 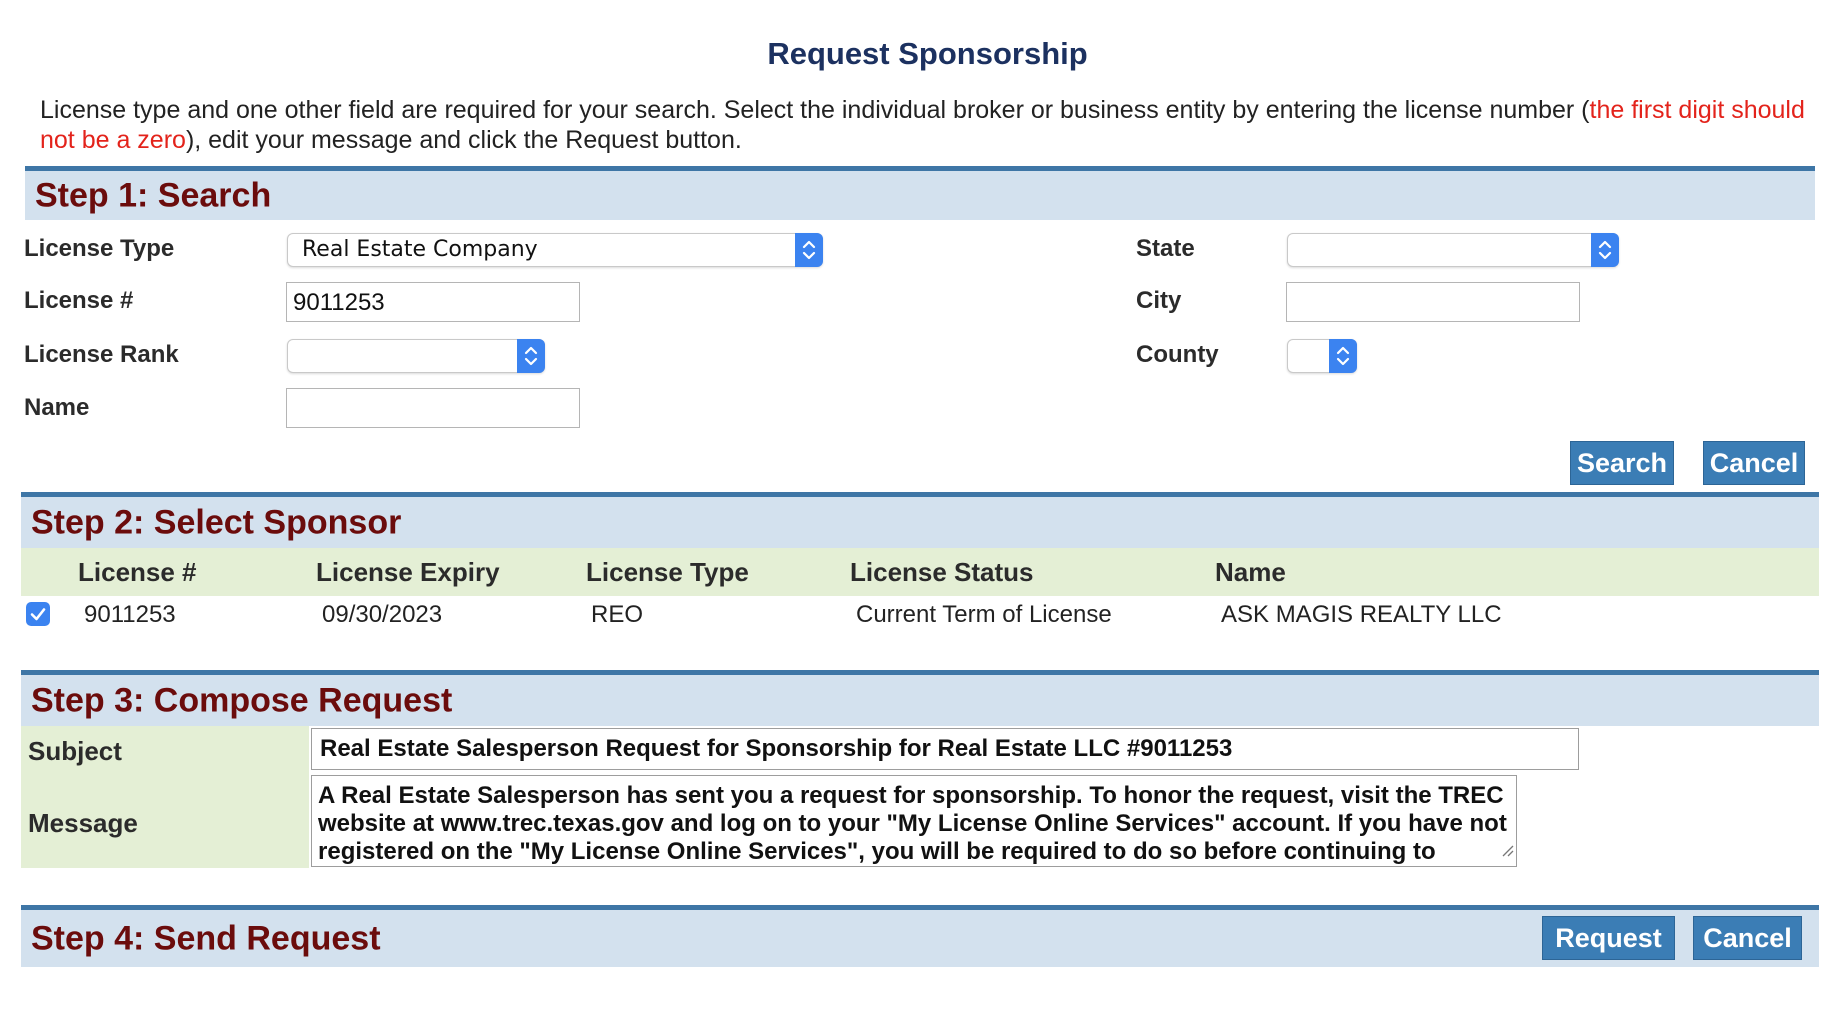 I want to click on step2-title: Step 2: Select Sponsor, so click(x=216, y=522).